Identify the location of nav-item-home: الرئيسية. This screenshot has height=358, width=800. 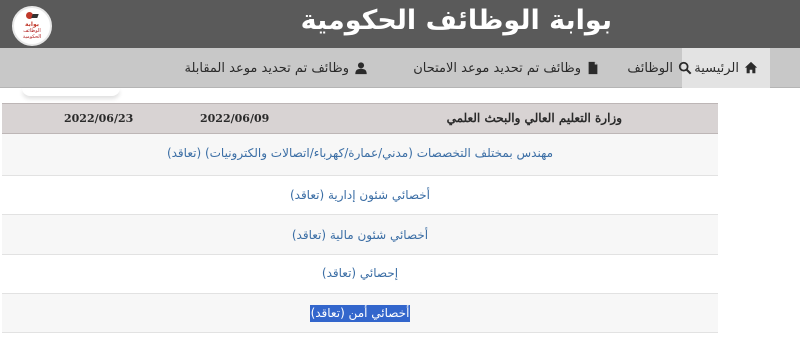
(726, 68).